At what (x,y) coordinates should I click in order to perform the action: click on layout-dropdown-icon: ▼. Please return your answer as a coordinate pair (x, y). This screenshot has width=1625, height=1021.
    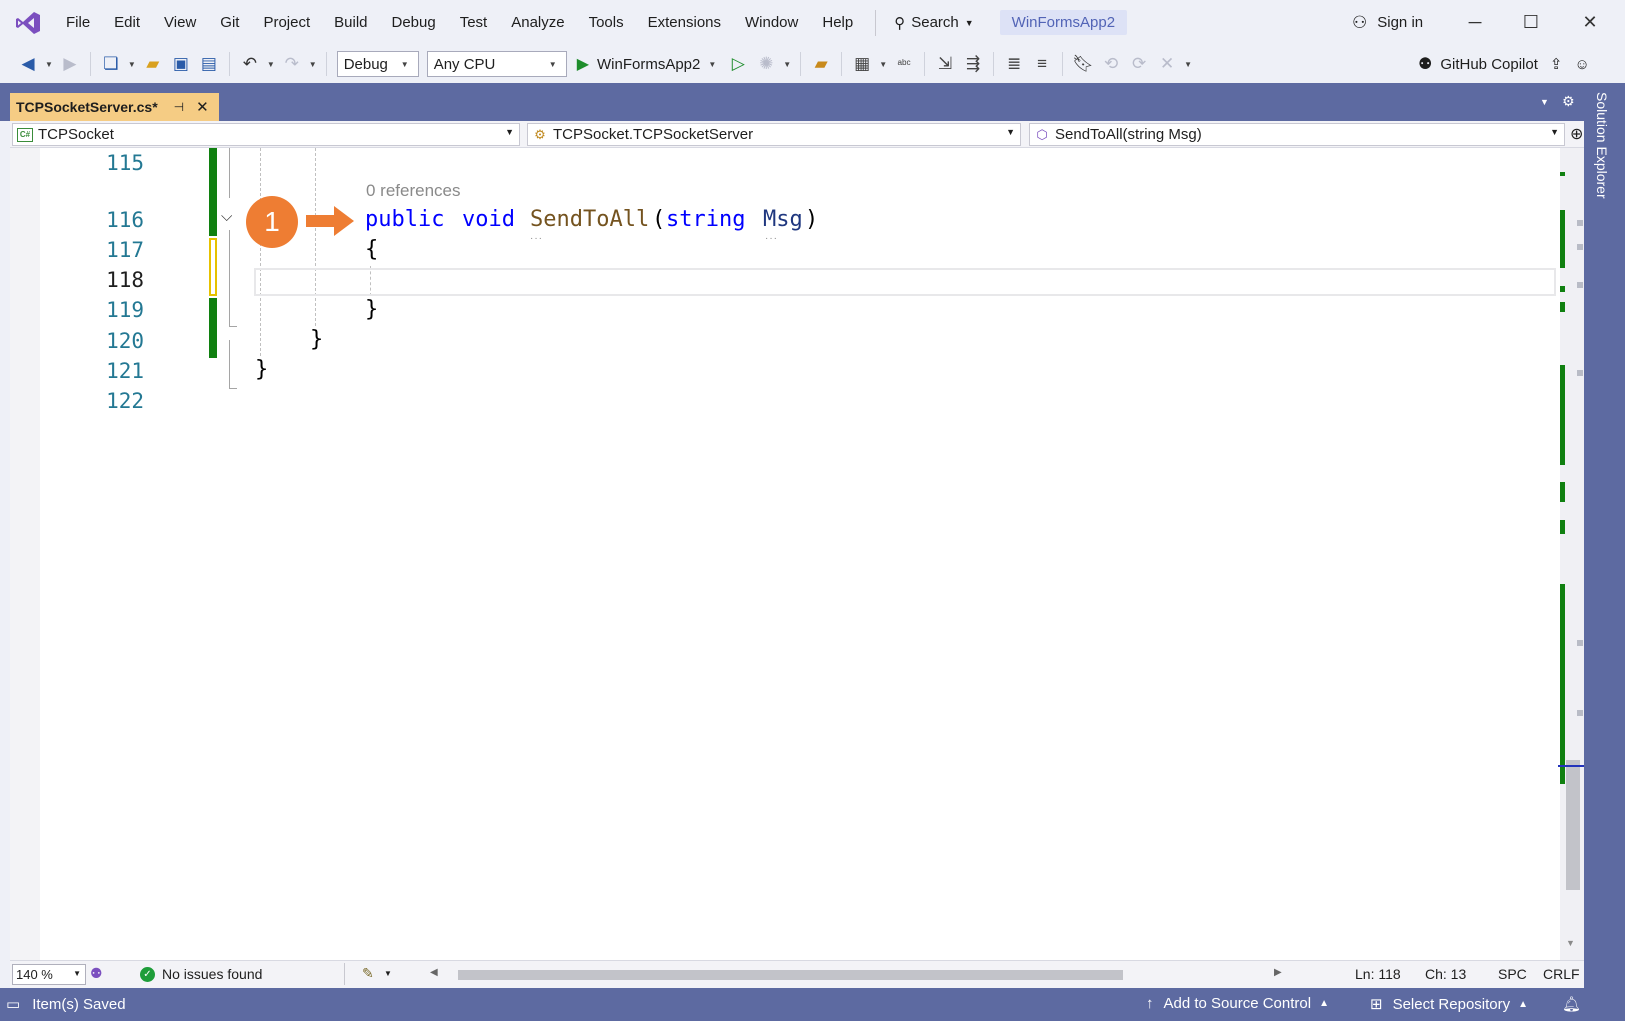
    Looking at the image, I should click on (883, 64).